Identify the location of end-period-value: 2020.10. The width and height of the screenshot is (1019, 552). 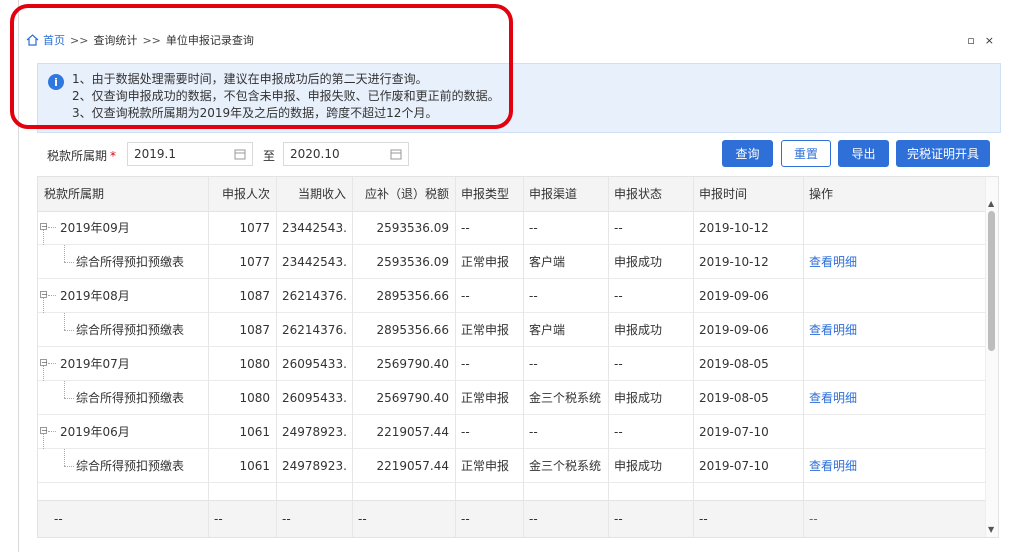
(315, 154).